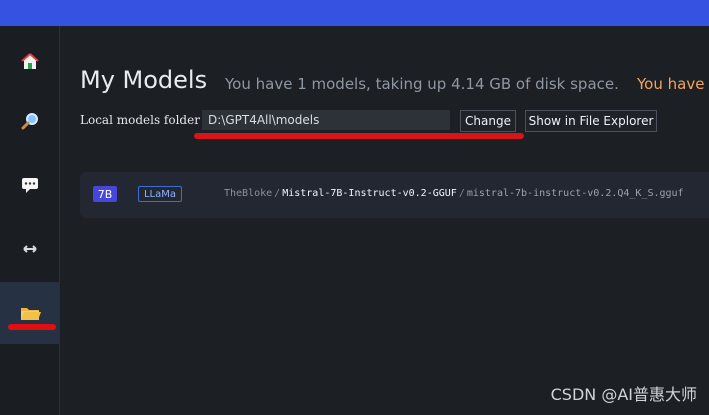 This screenshot has width=709, height=415. I want to click on folder-highlight, so click(359, 136).